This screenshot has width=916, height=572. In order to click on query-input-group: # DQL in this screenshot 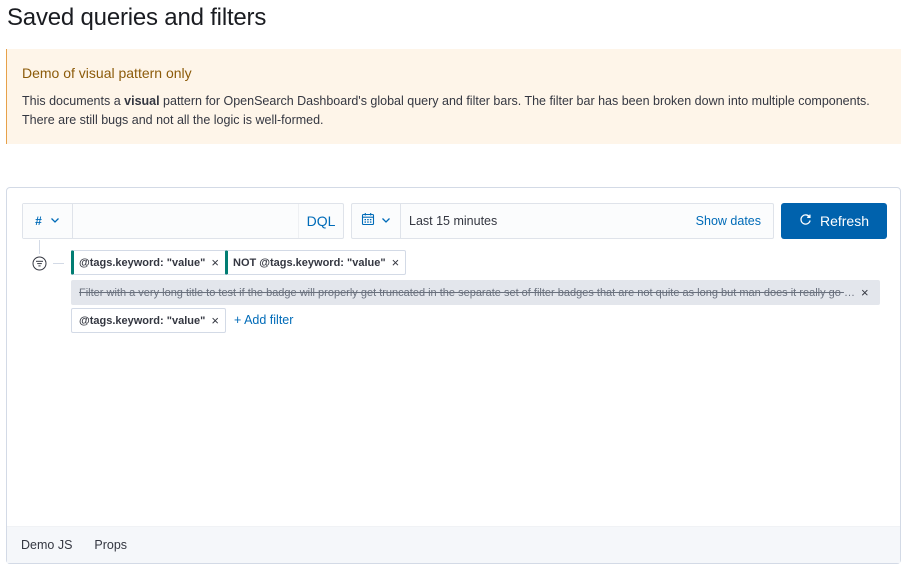, I will do `click(183, 221)`.